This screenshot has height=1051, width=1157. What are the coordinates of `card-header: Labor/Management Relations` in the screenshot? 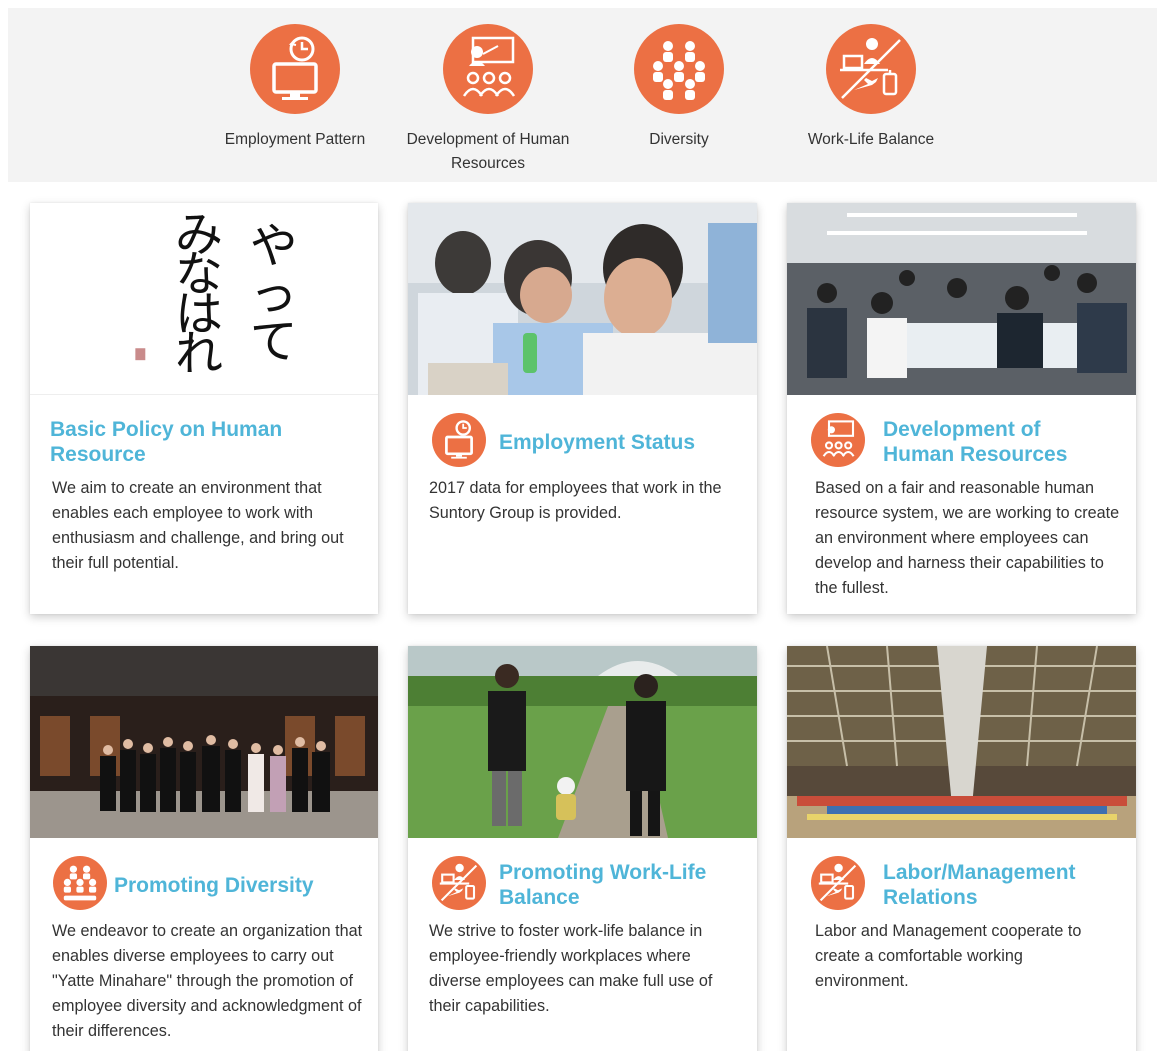 It's located at (961, 882).